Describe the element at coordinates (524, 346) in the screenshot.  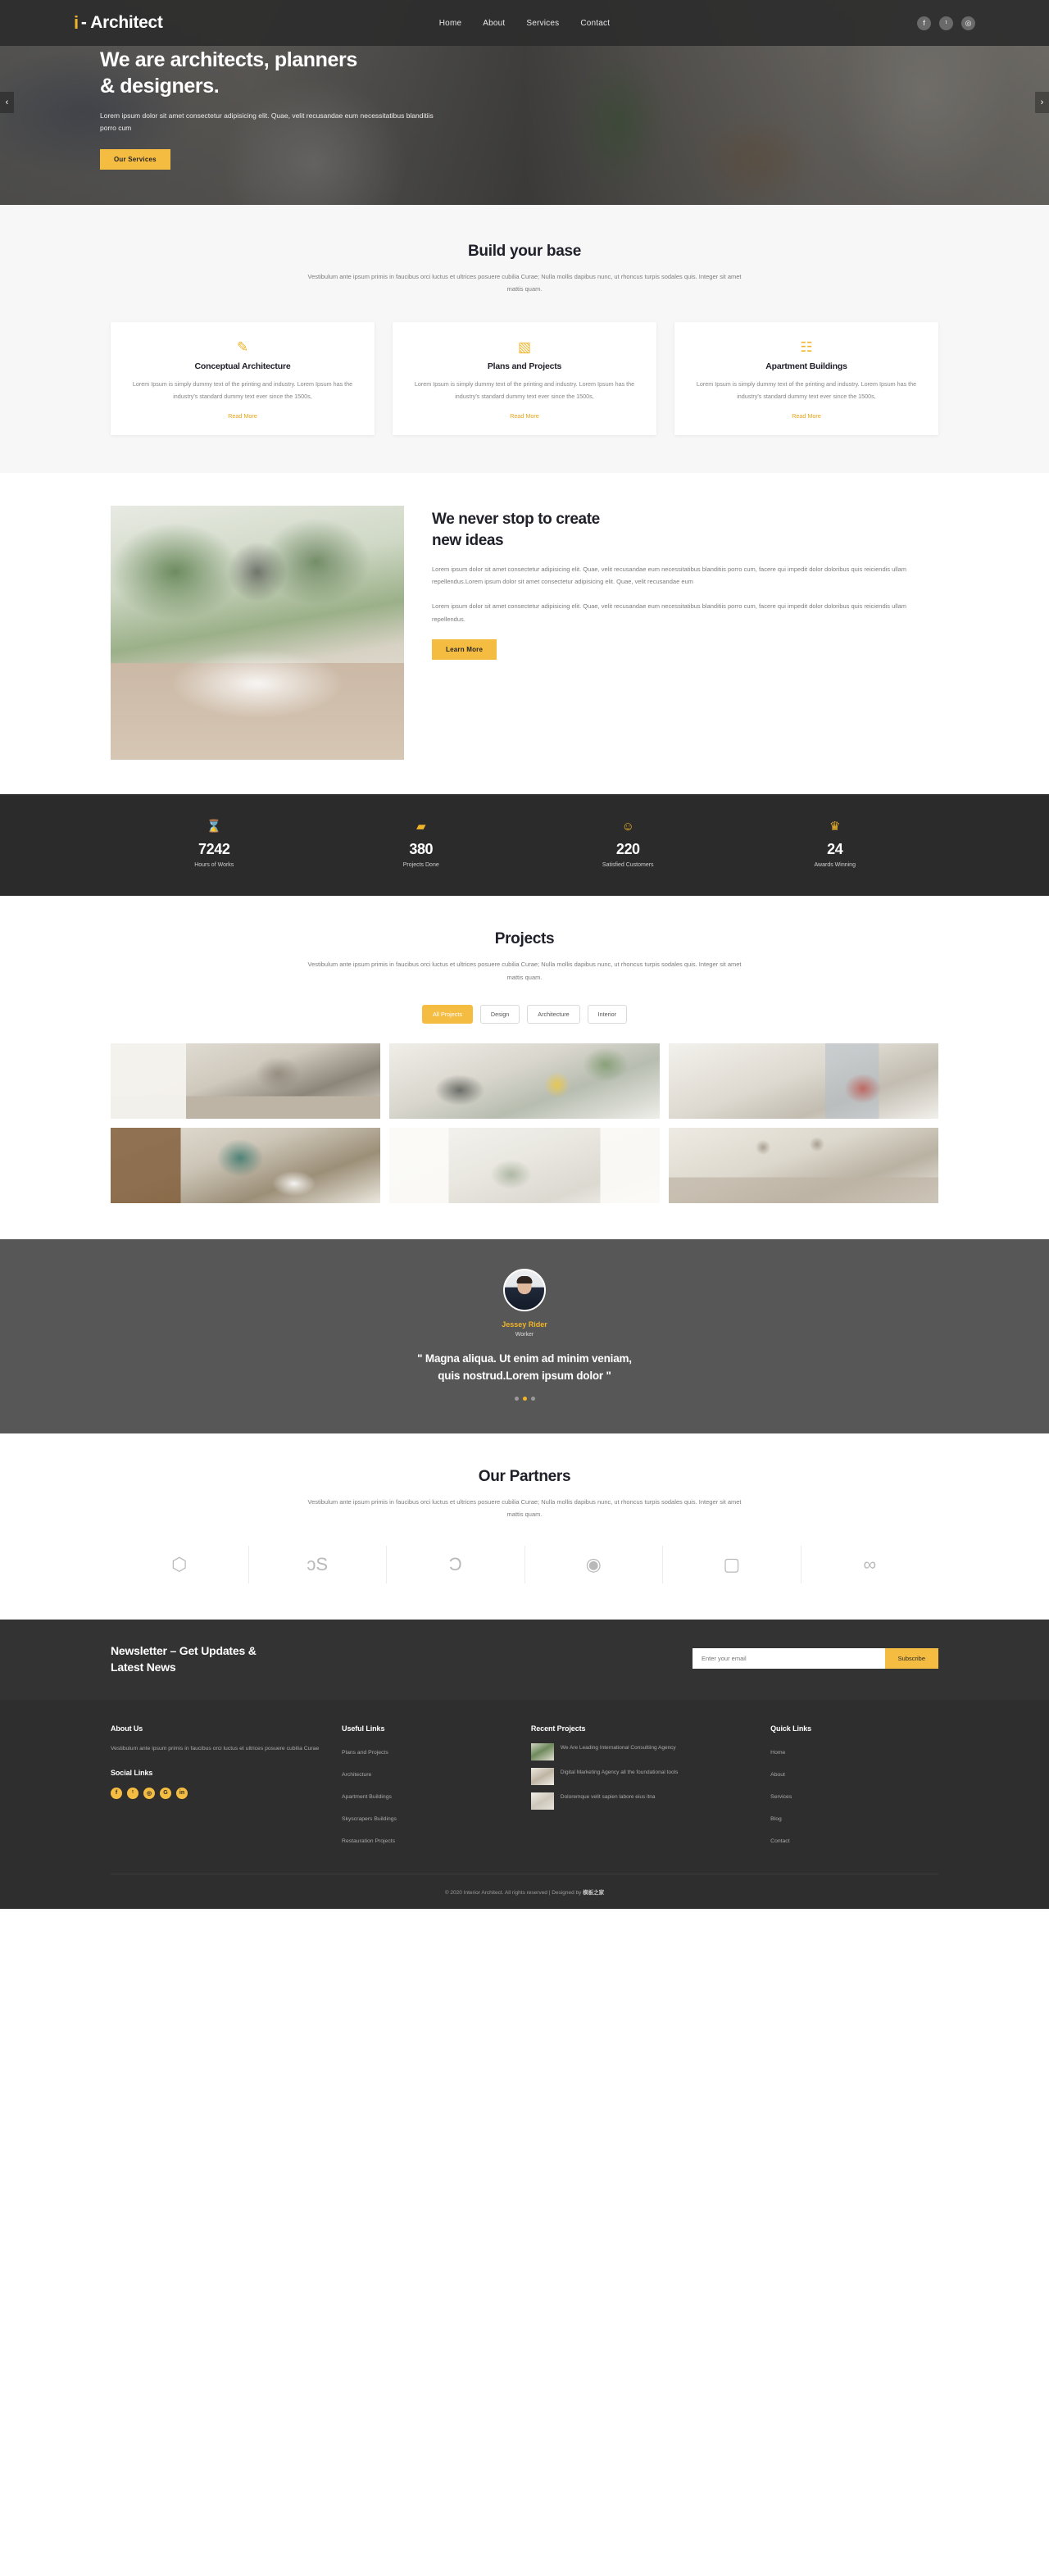
I see `blueprint-icon: ▧` at that location.